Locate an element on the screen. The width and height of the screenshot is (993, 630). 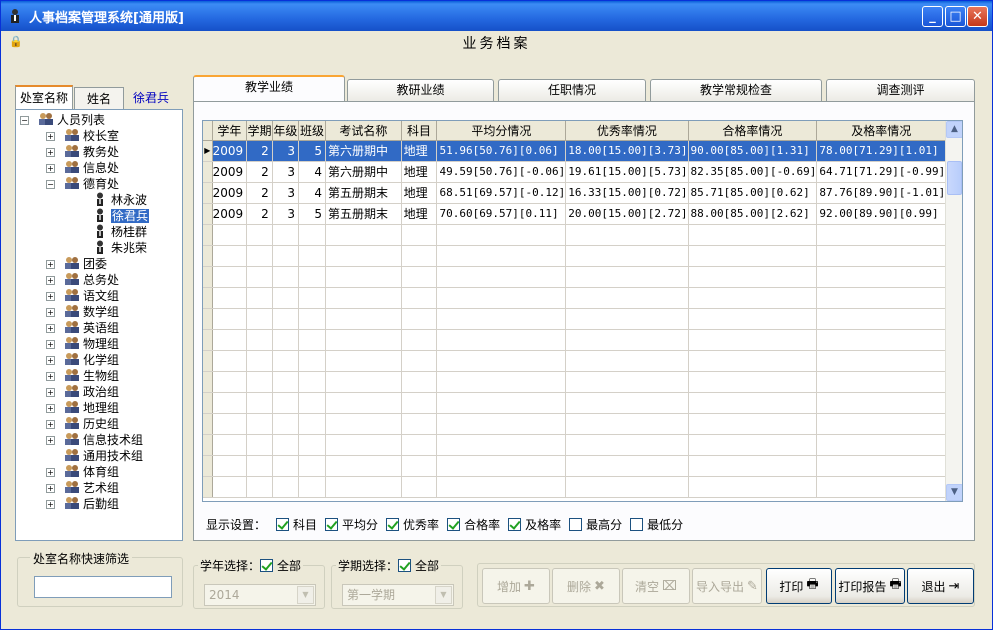
table-cell: 第六册期中 is located at coordinates (363, 151).